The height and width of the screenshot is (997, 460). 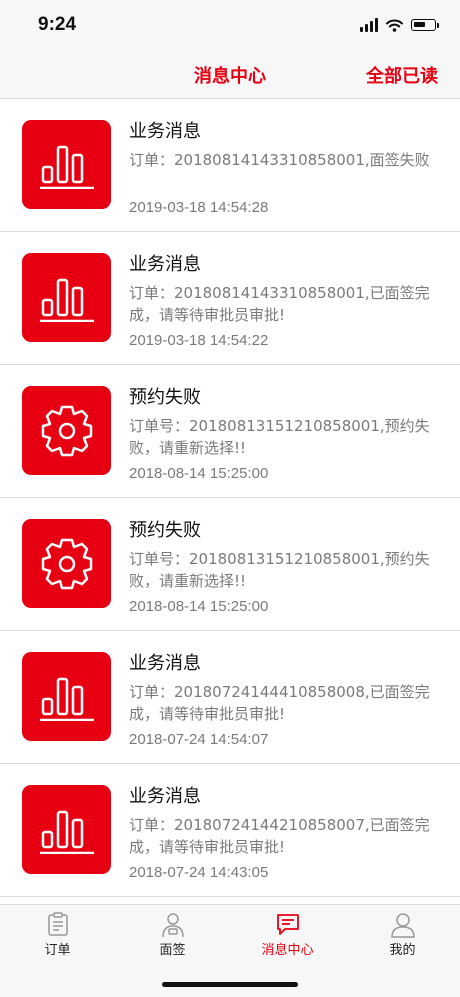 What do you see at coordinates (369, 25) in the screenshot?
I see `cellular-signal-icon` at bounding box center [369, 25].